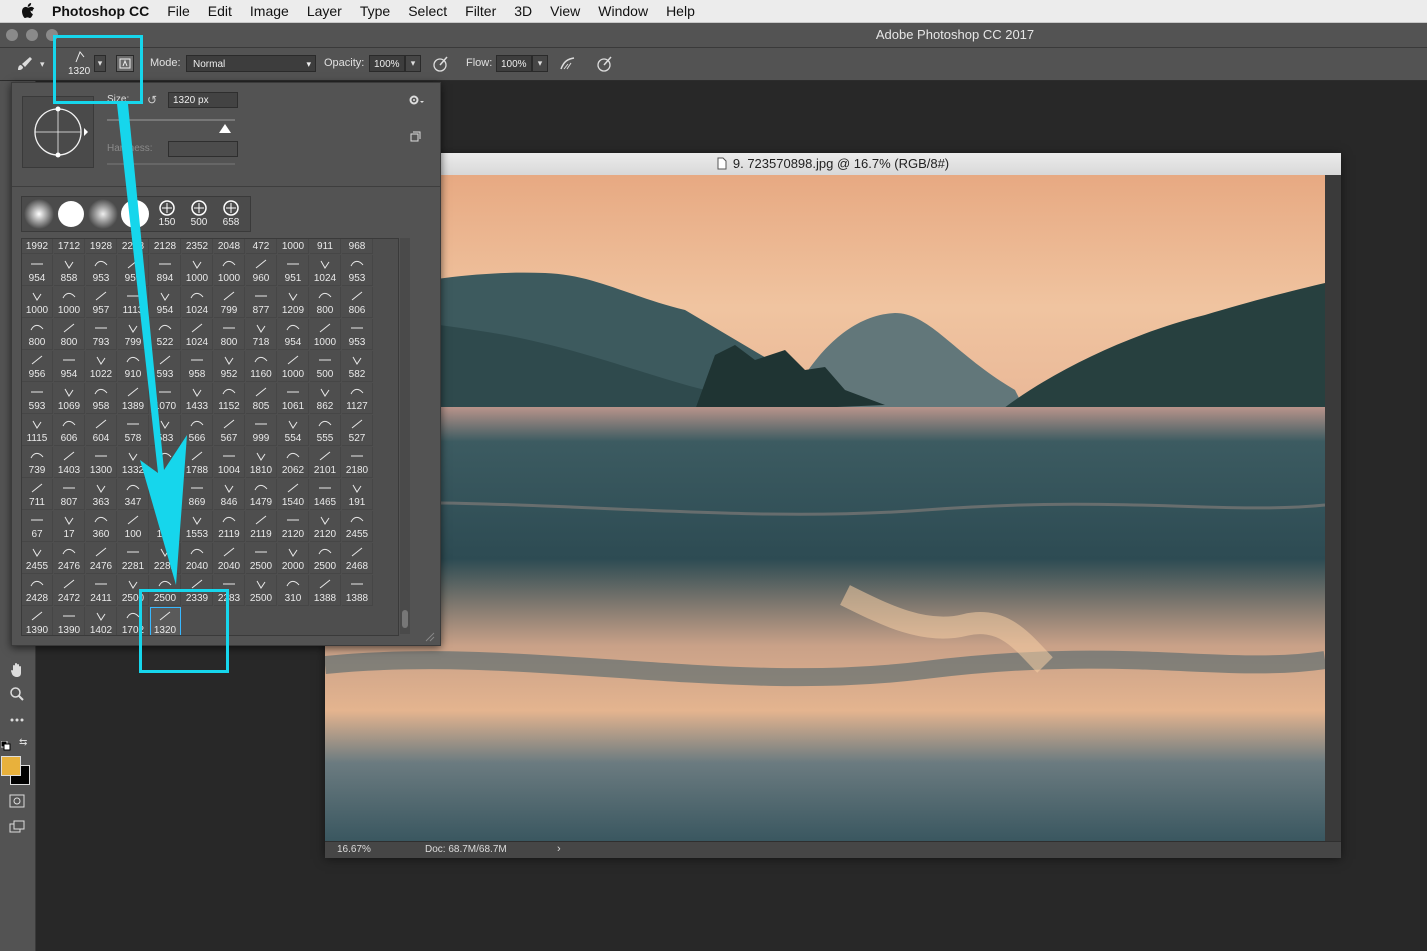 This screenshot has height=951, width=1427. I want to click on brush-preset-cell: 472, so click(261, 246).